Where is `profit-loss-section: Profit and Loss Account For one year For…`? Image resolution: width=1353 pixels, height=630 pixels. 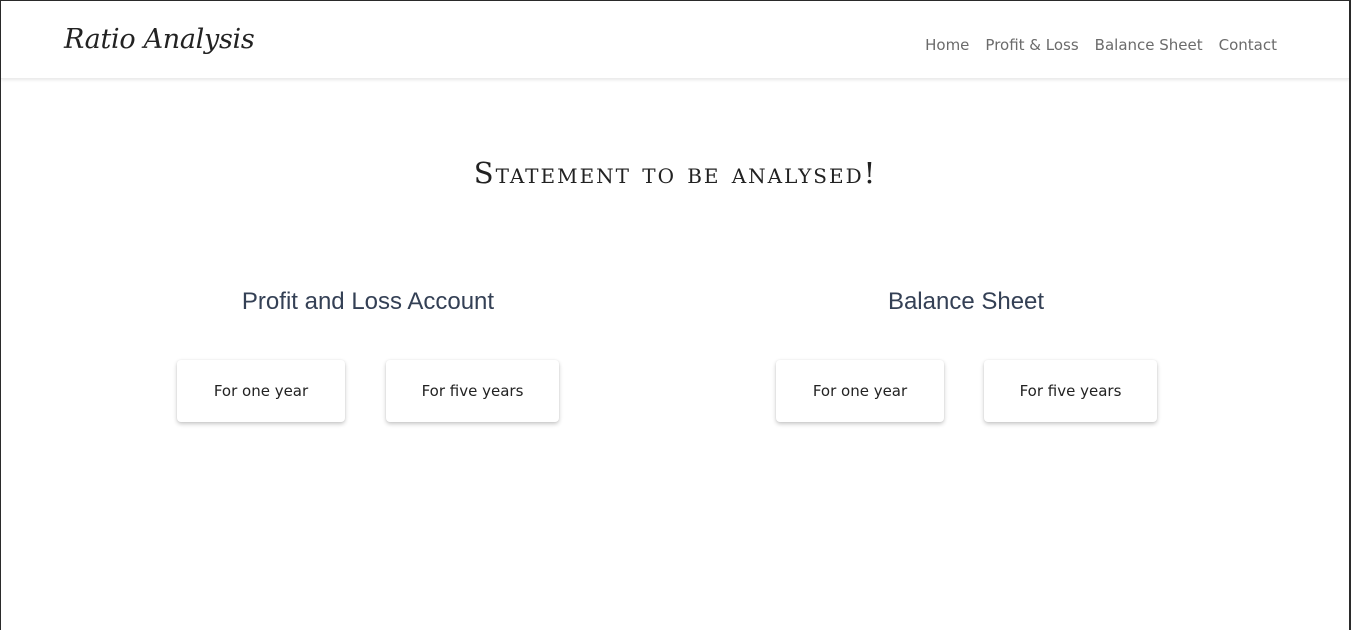
profit-loss-section: Profit and Loss Account For one year For… is located at coordinates (368, 355).